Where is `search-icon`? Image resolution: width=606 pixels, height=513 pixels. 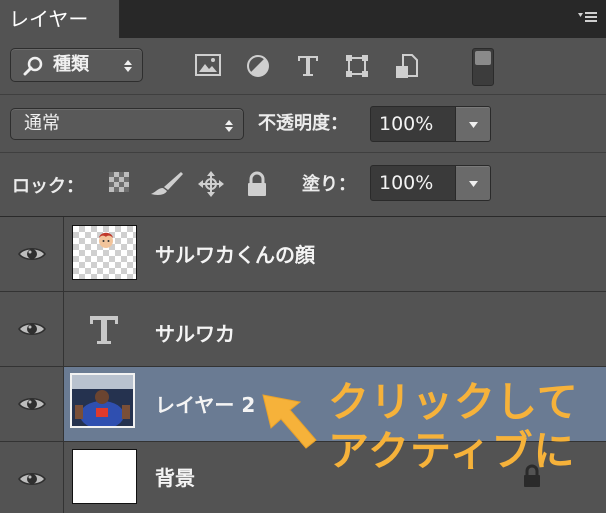
search-icon is located at coordinates (34, 68).